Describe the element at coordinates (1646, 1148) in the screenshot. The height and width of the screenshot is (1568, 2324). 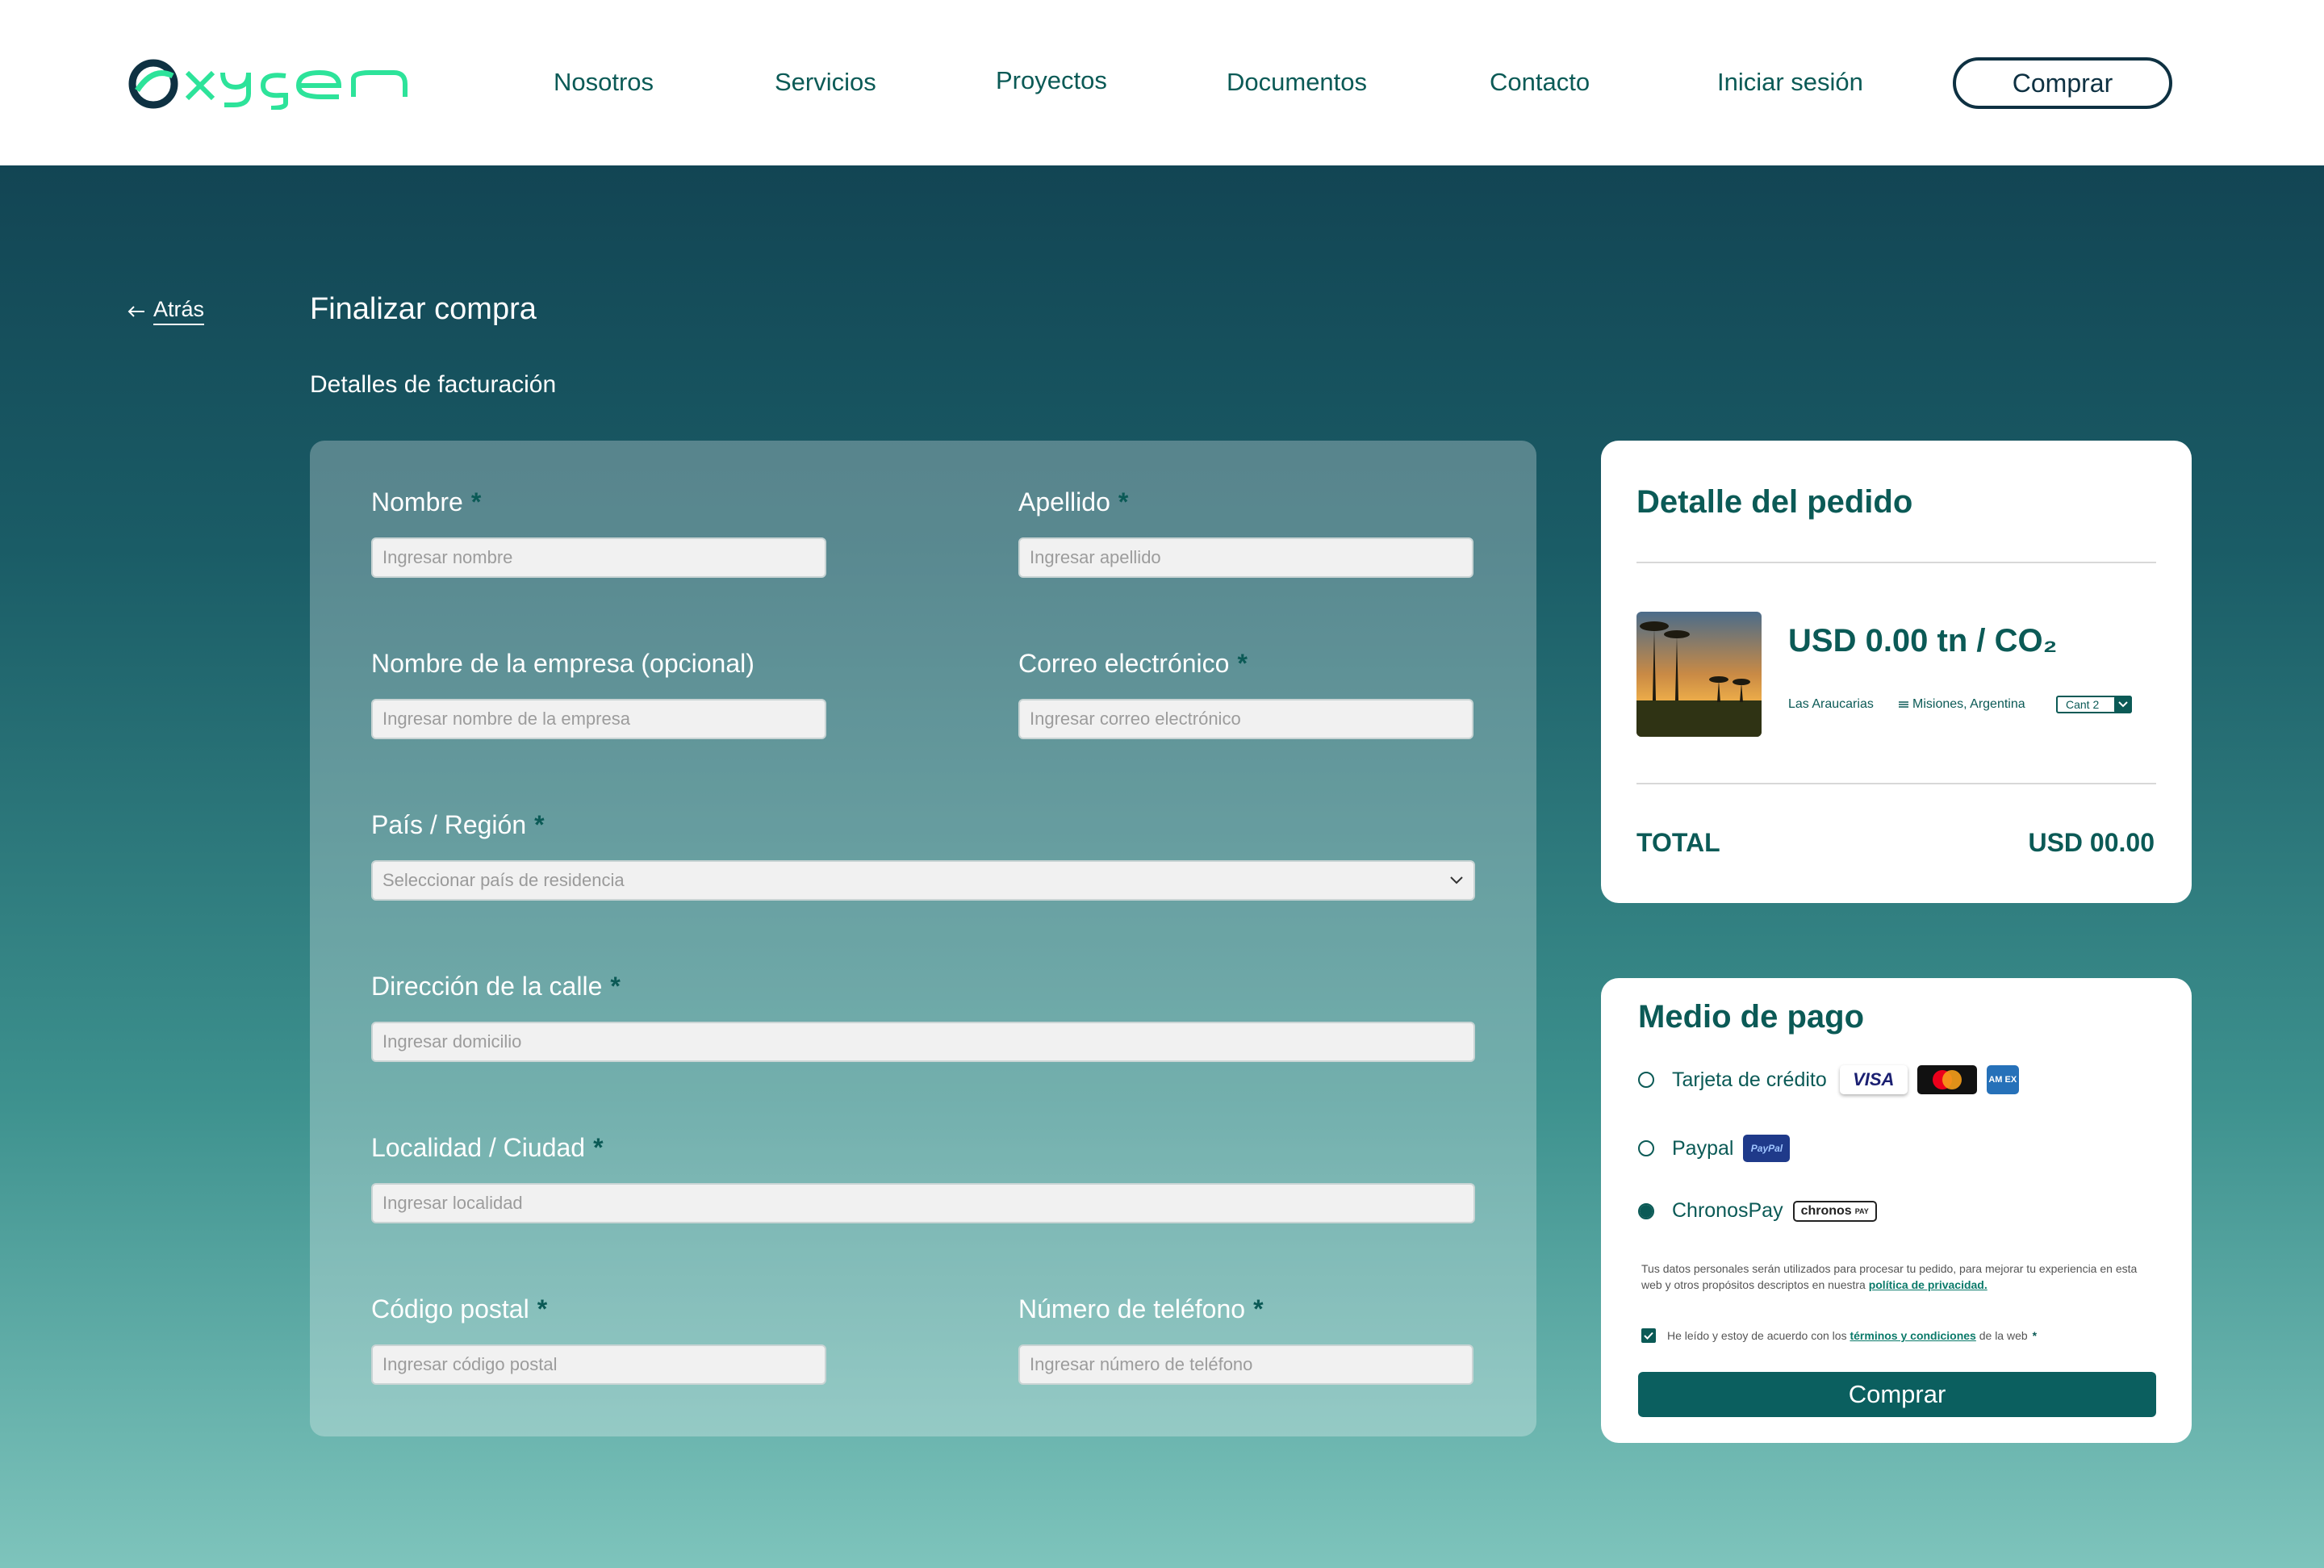
I see `radio-paypal` at that location.